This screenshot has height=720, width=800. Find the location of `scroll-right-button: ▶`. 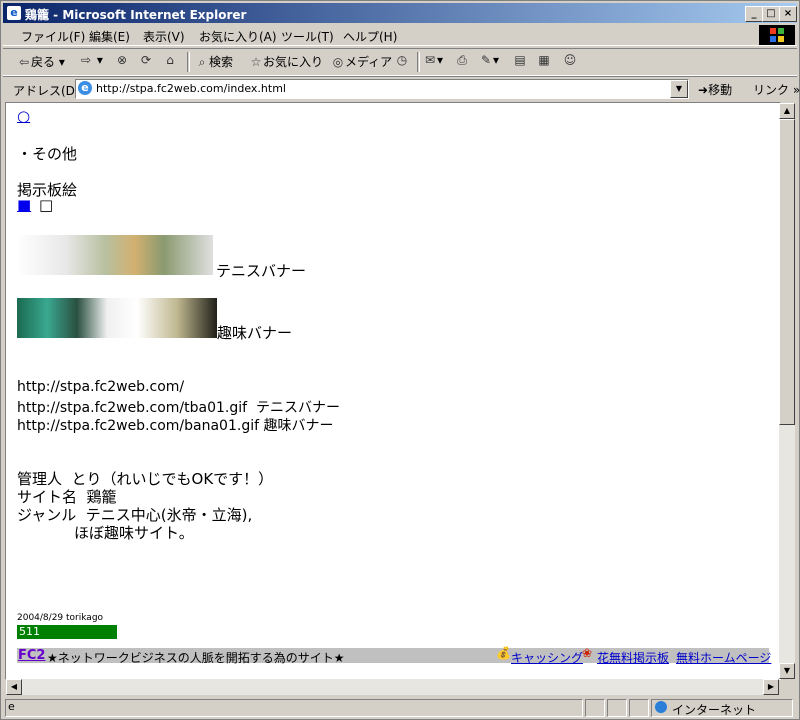

scroll-right-button: ▶ is located at coordinates (771, 687).